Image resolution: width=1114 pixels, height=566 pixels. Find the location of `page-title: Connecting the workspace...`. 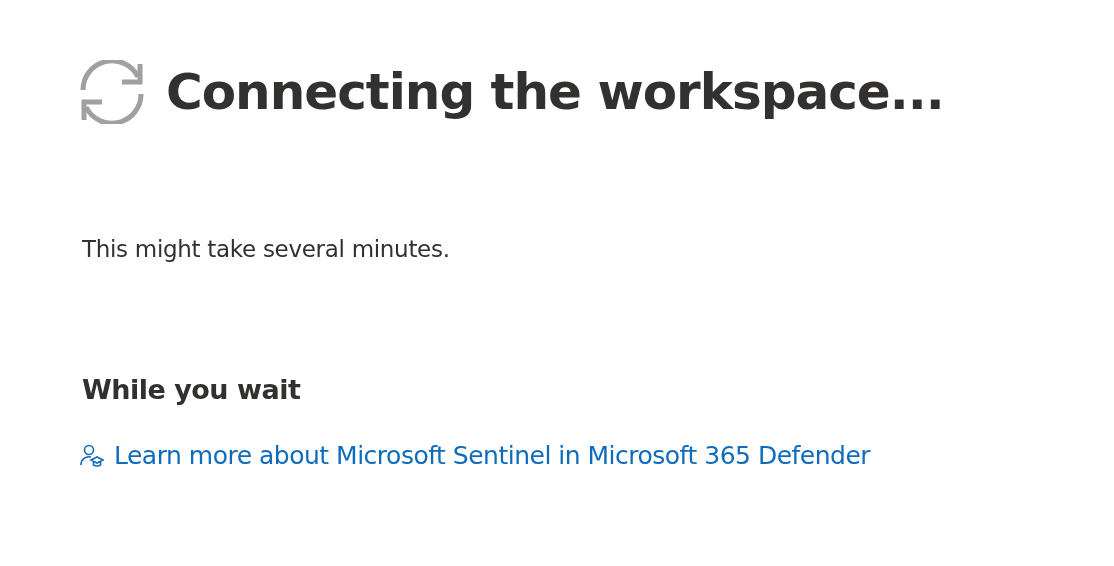

page-title: Connecting the workspace... is located at coordinates (555, 92).